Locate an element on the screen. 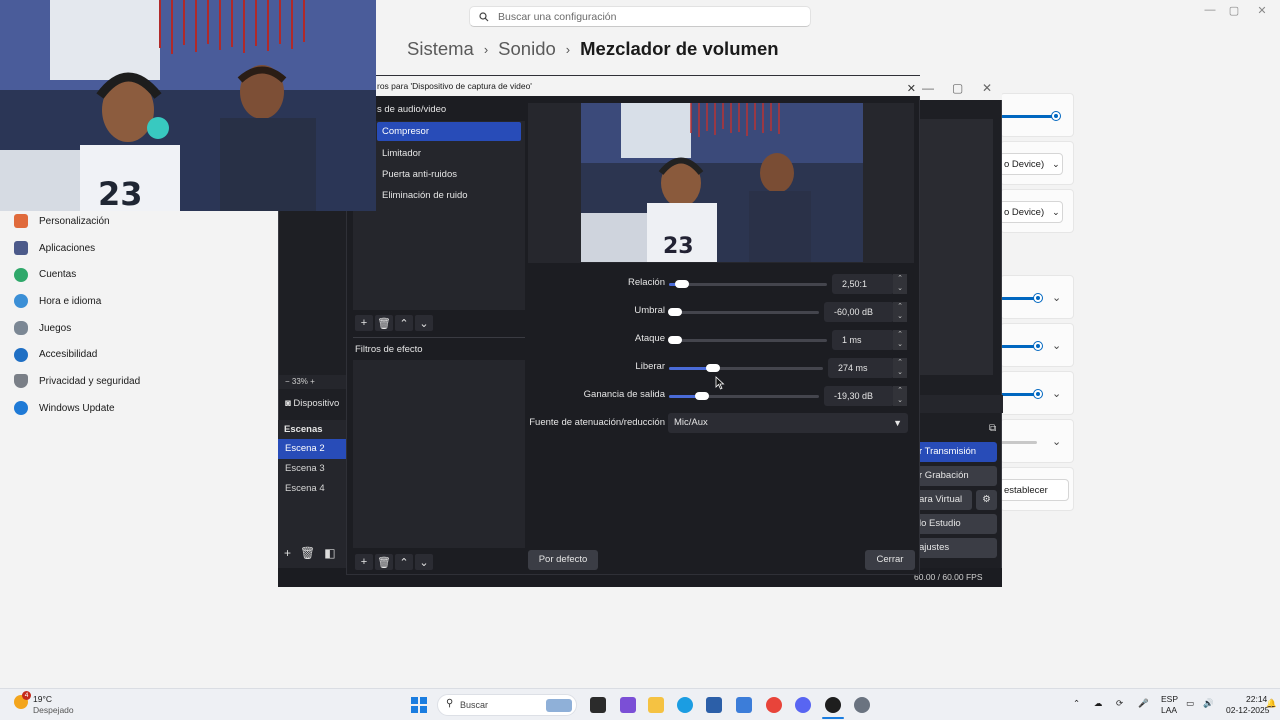 The height and width of the screenshot is (720, 1280). liberar-spinbox: 274 ms is located at coordinates (861, 368).